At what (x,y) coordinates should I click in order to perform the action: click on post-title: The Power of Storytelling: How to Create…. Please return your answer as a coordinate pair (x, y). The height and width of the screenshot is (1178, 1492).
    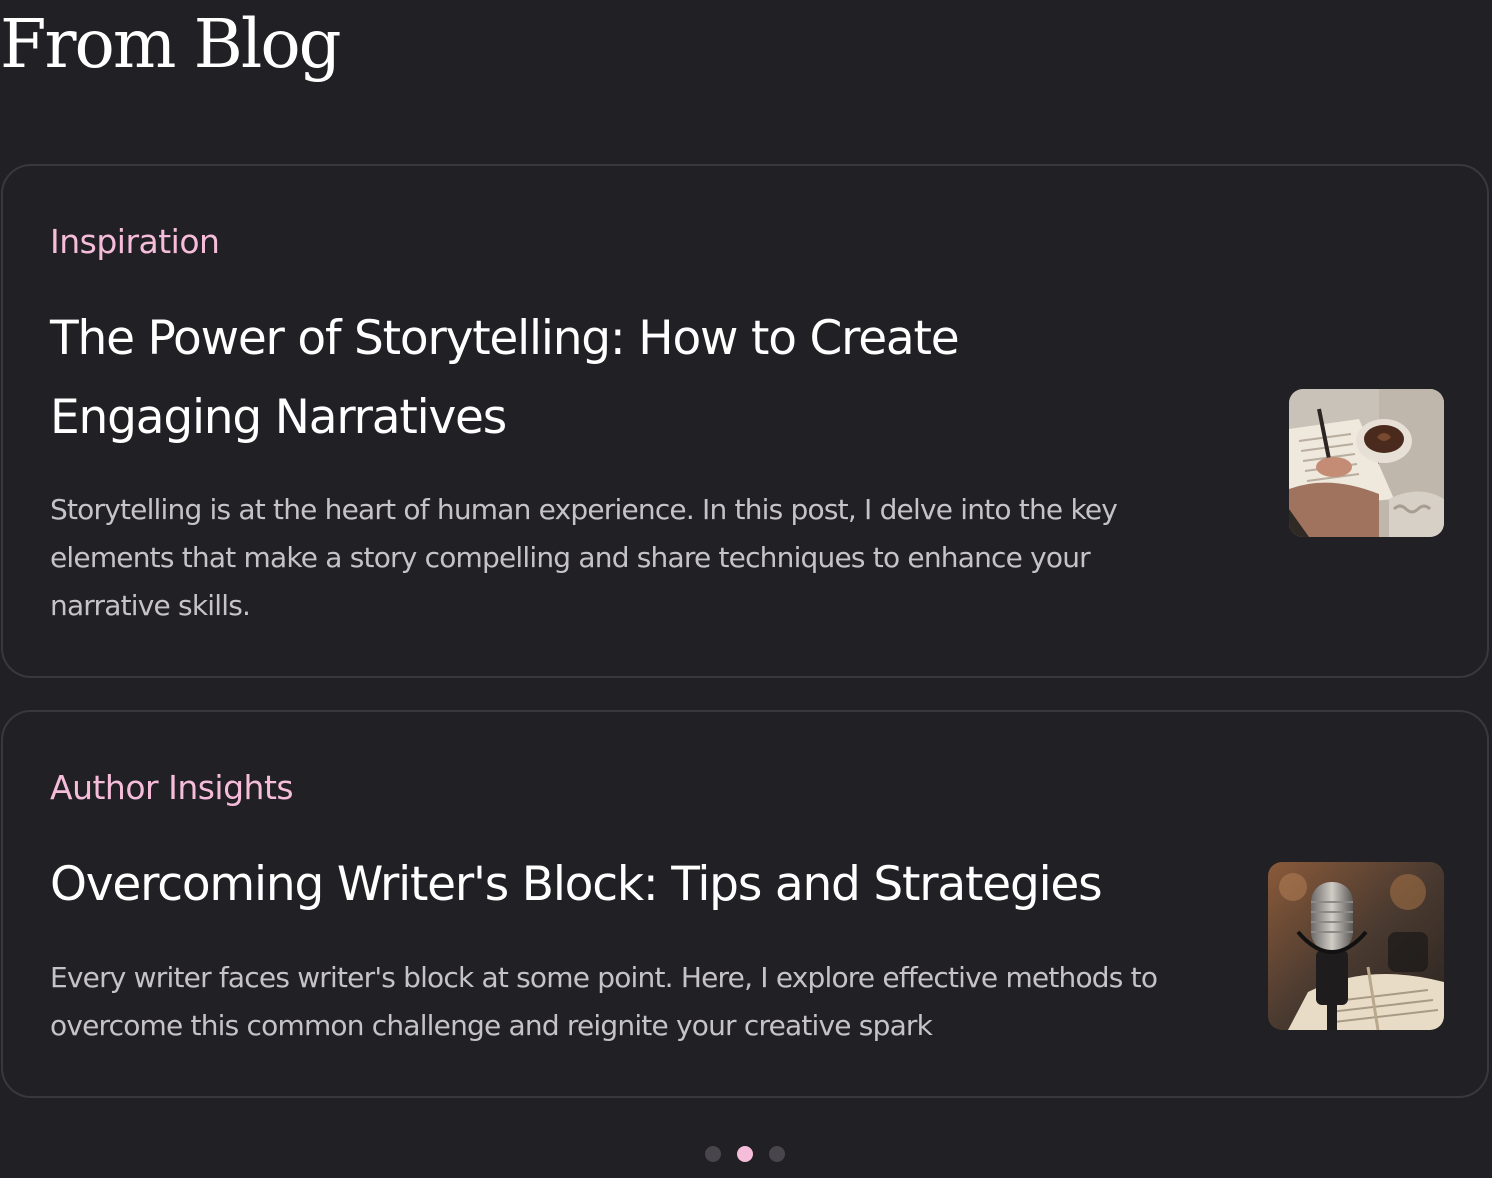
    Looking at the image, I should click on (550, 378).